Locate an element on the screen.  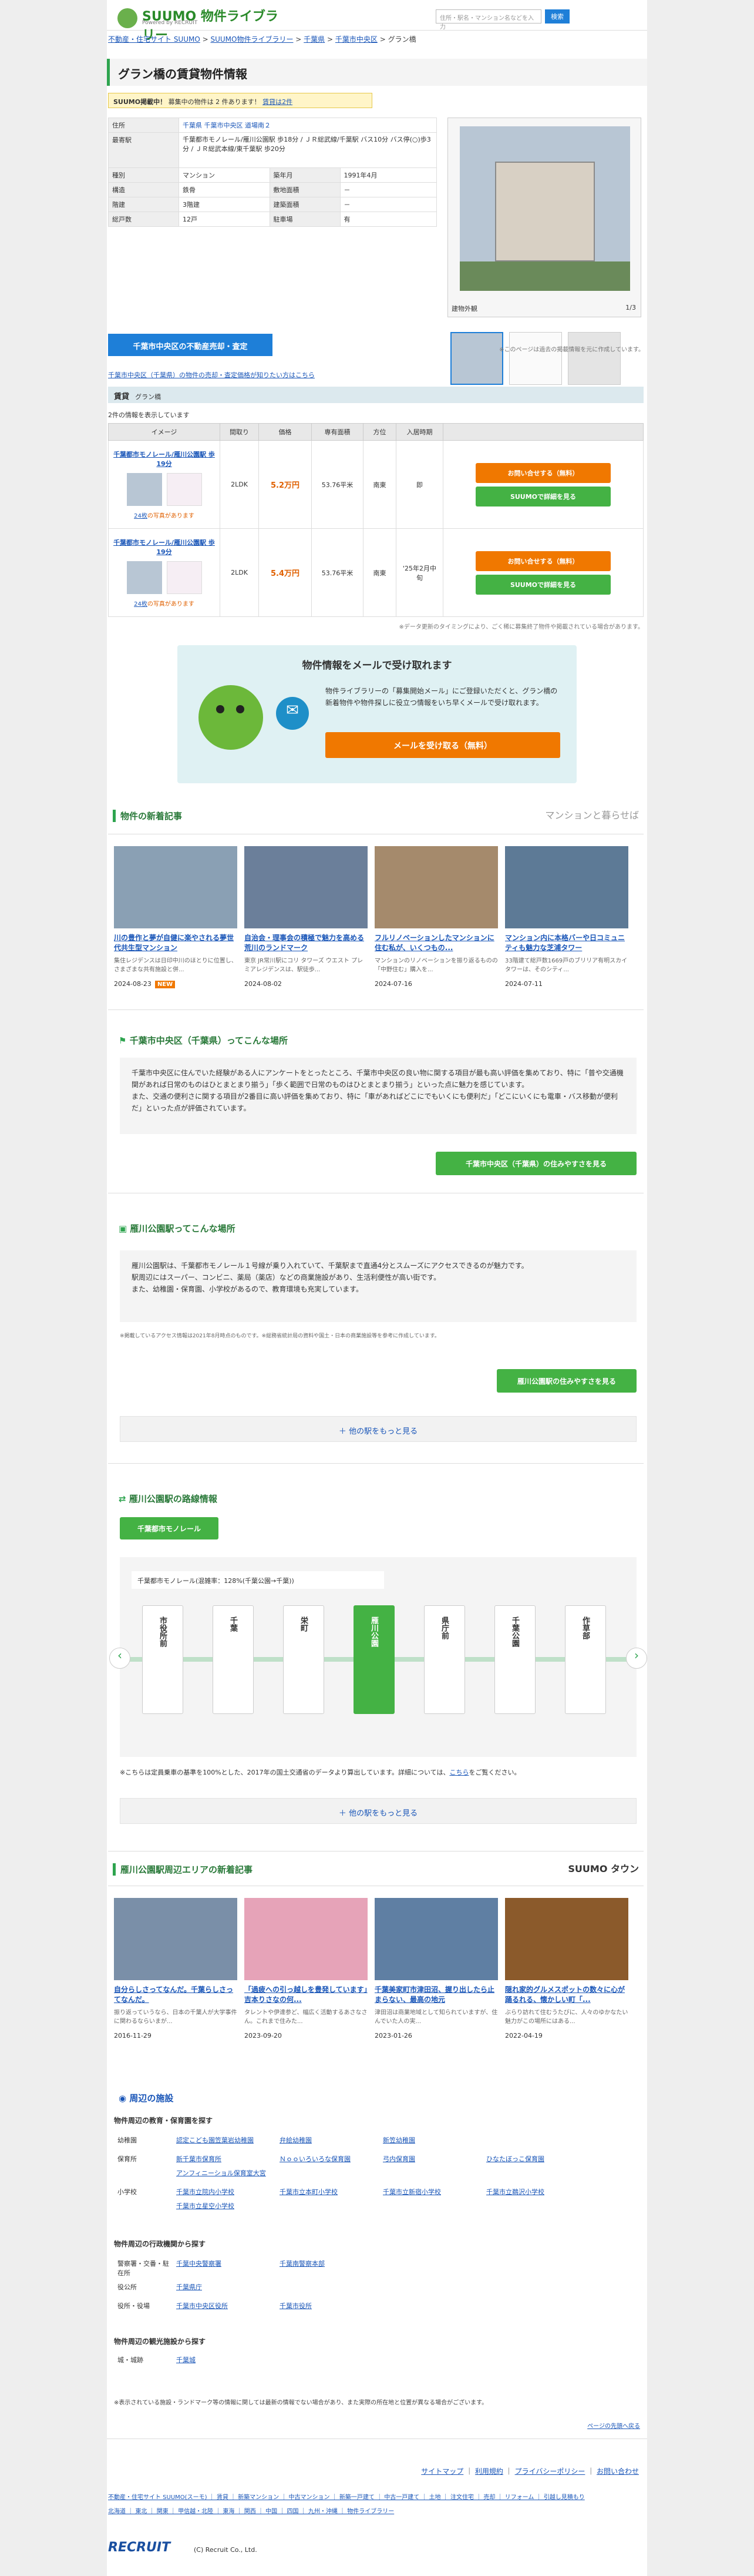
facility-links: 千葉市中央区役所 千葉市役所 is located at coordinates (279, 2308).